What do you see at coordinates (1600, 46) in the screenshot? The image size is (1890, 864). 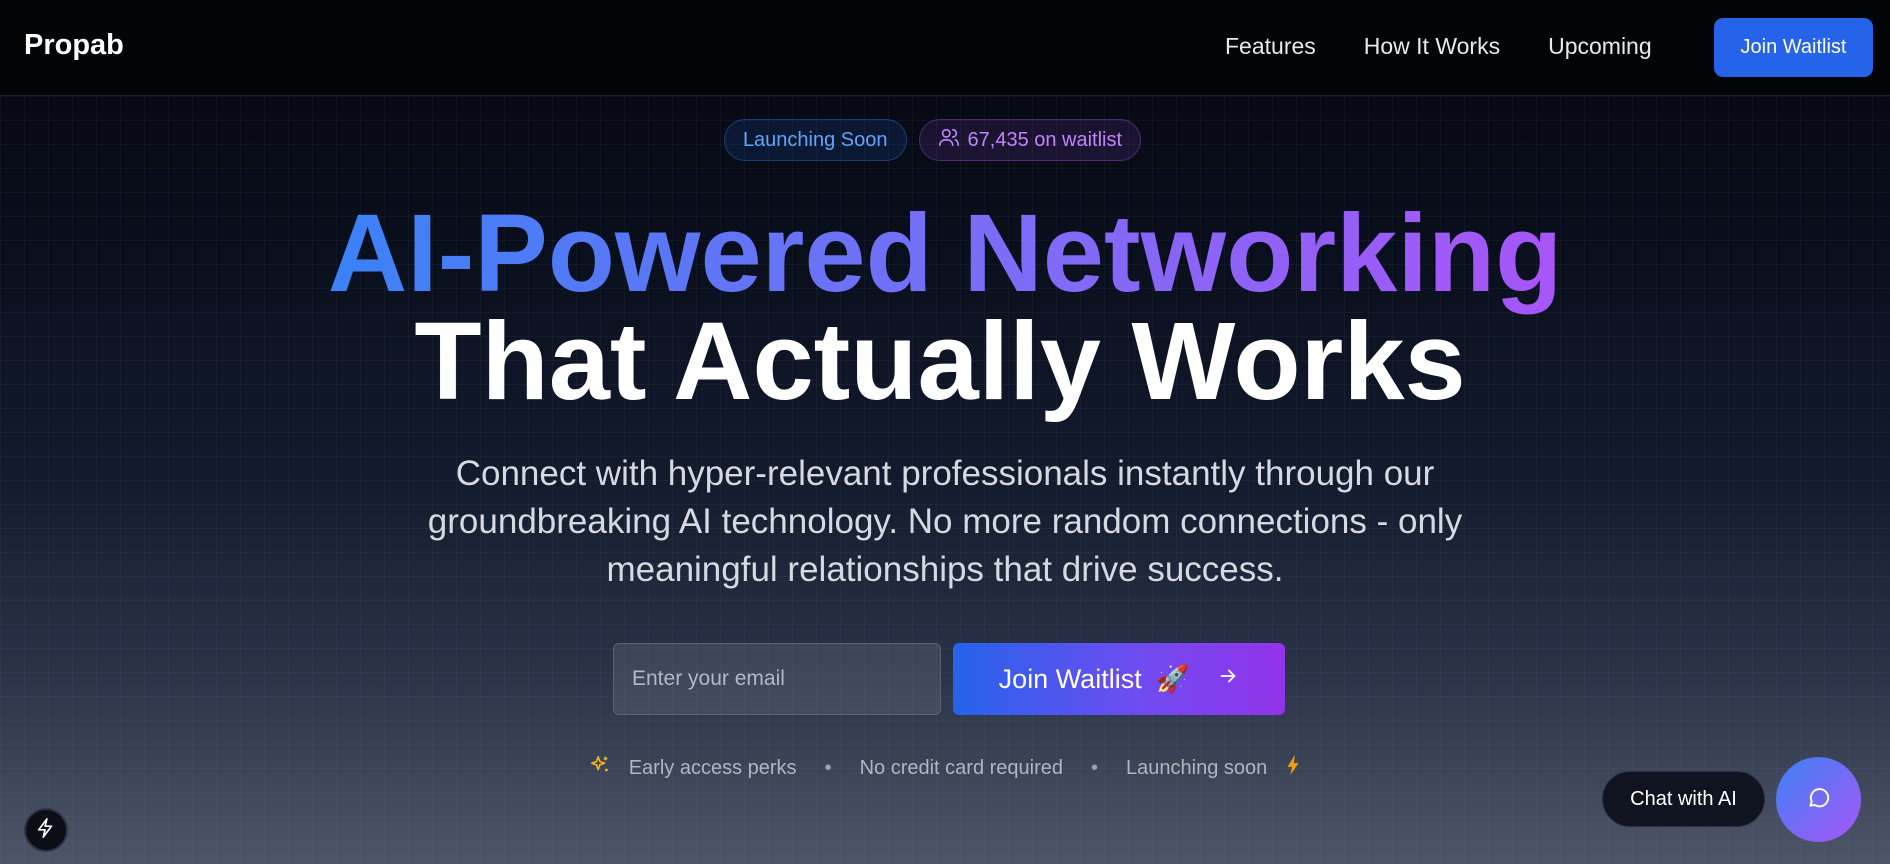 I see `nav-link-upcoming: Upcoming` at bounding box center [1600, 46].